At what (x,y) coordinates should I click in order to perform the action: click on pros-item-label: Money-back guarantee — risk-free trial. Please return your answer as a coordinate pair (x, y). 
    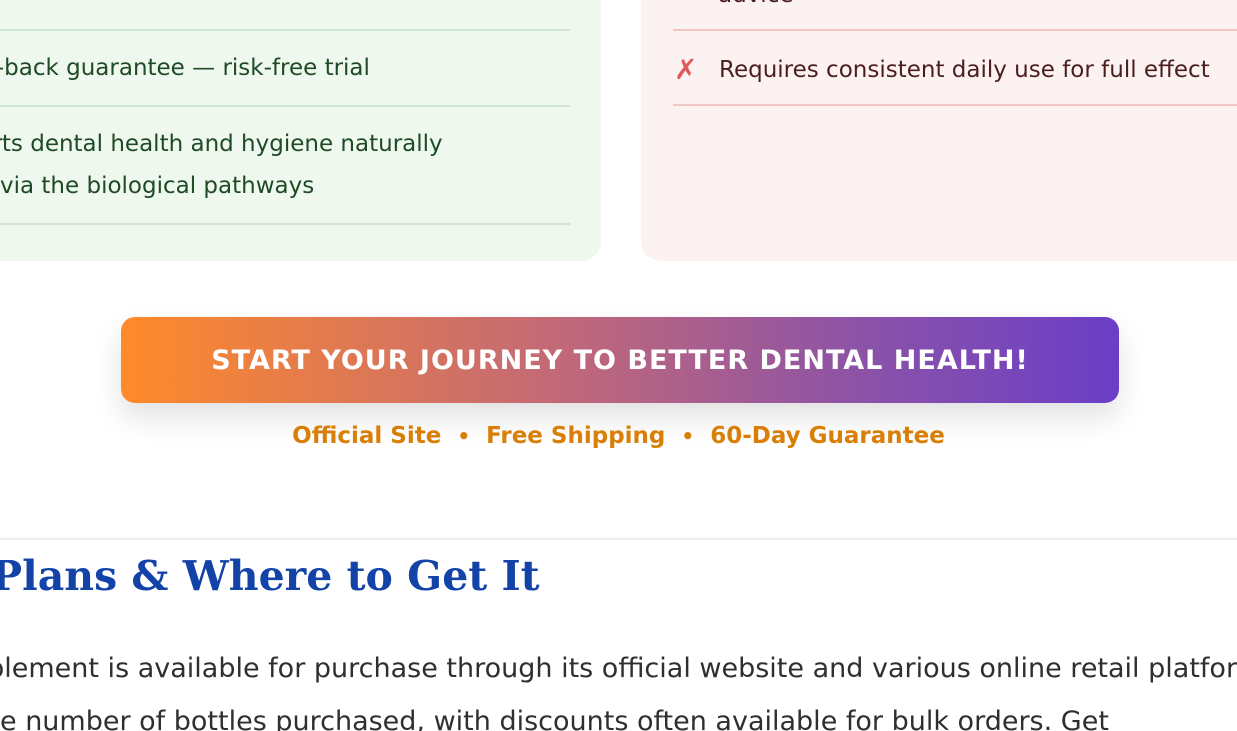
    Looking at the image, I should click on (185, 68).